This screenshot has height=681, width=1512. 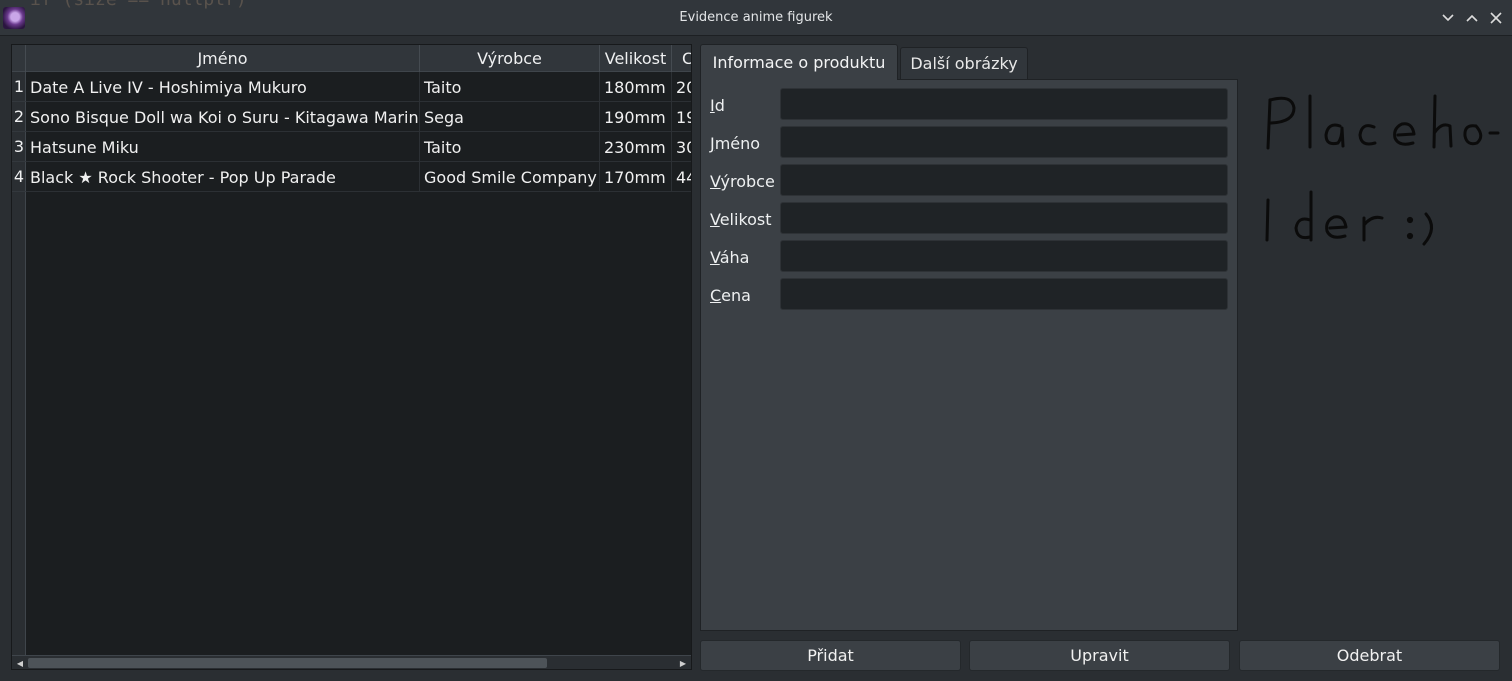 I want to click on cell-size: 170mm, so click(x=636, y=177).